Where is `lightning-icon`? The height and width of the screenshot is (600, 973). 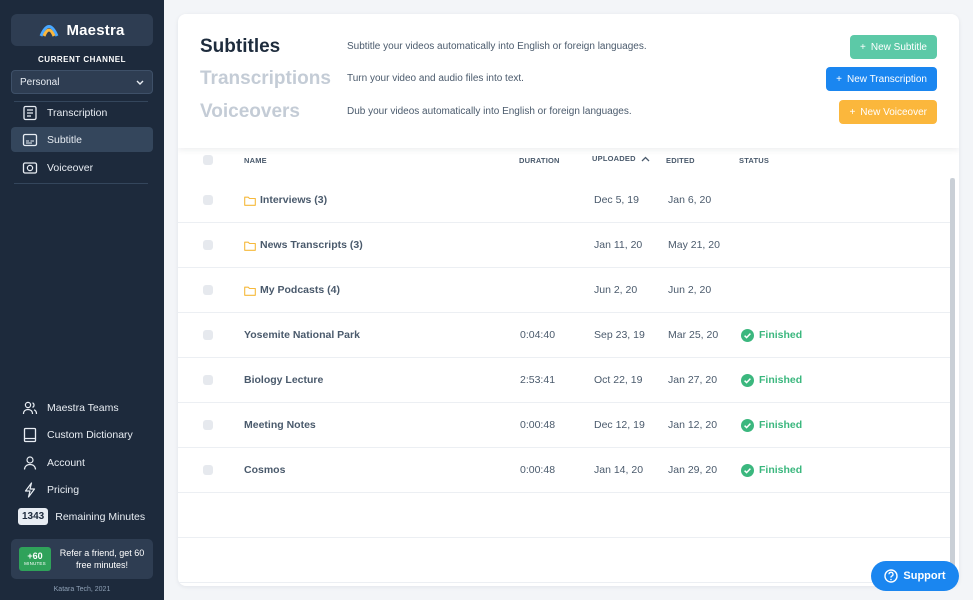
lightning-icon is located at coordinates (30, 489).